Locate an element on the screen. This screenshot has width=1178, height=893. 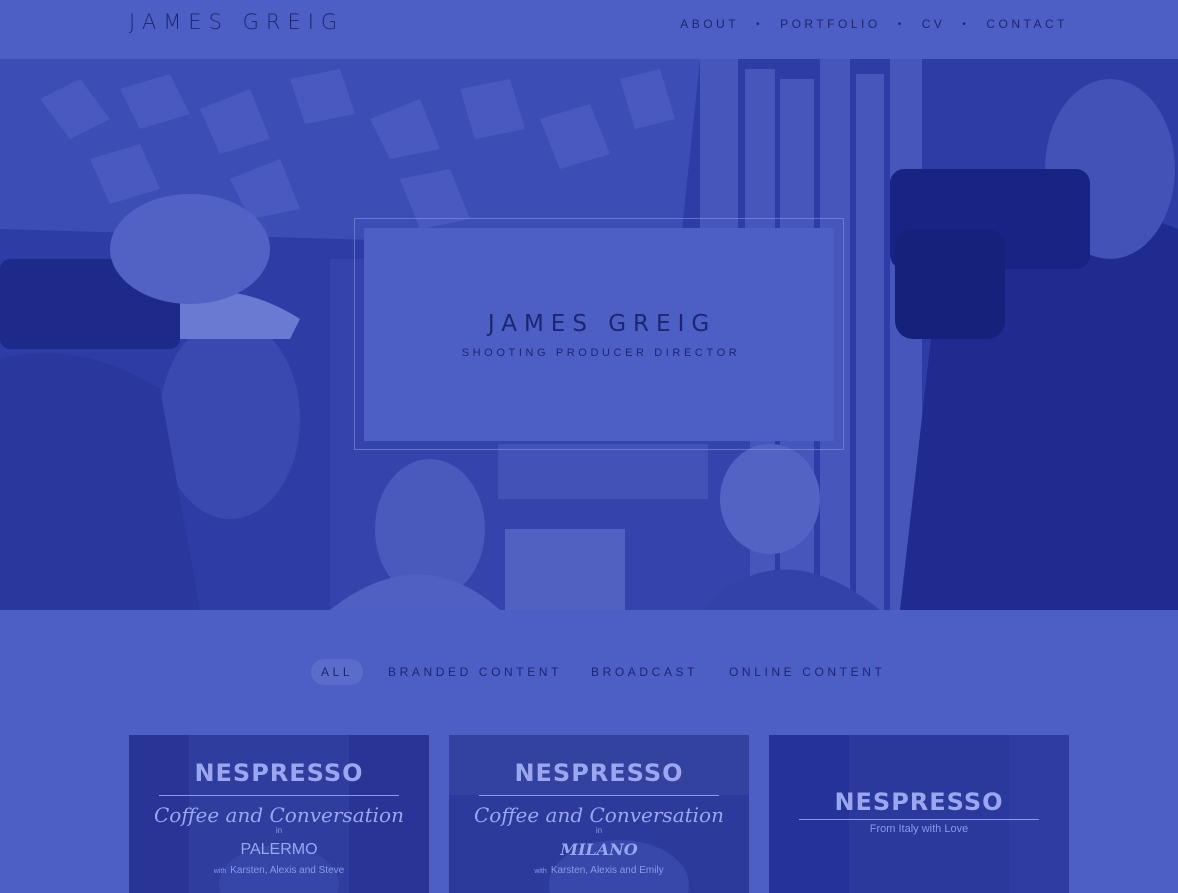
card-with: with Karsten, Alexis and Steve is located at coordinates (279, 870).